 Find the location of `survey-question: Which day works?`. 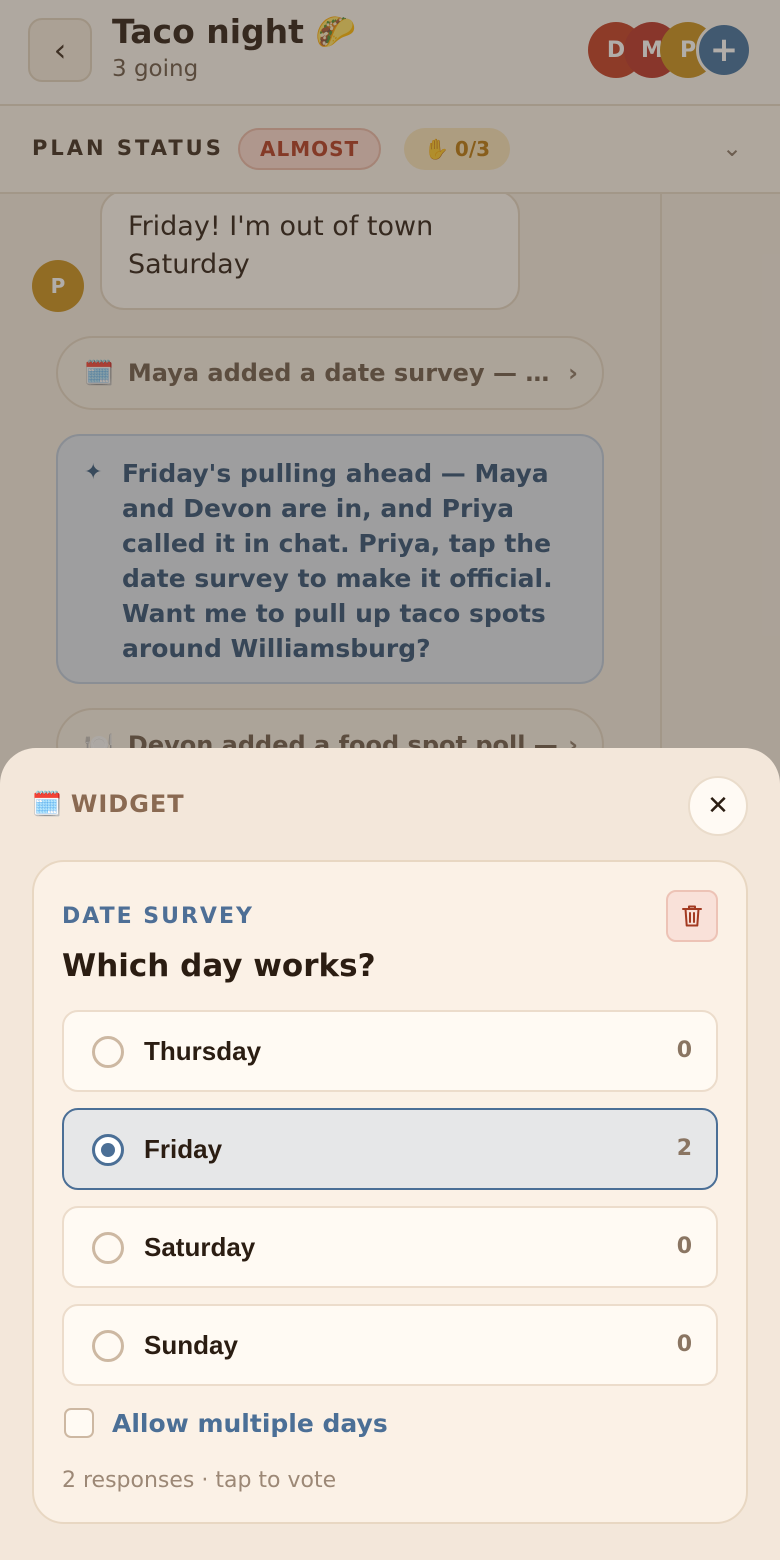

survey-question: Which day works? is located at coordinates (219, 966).